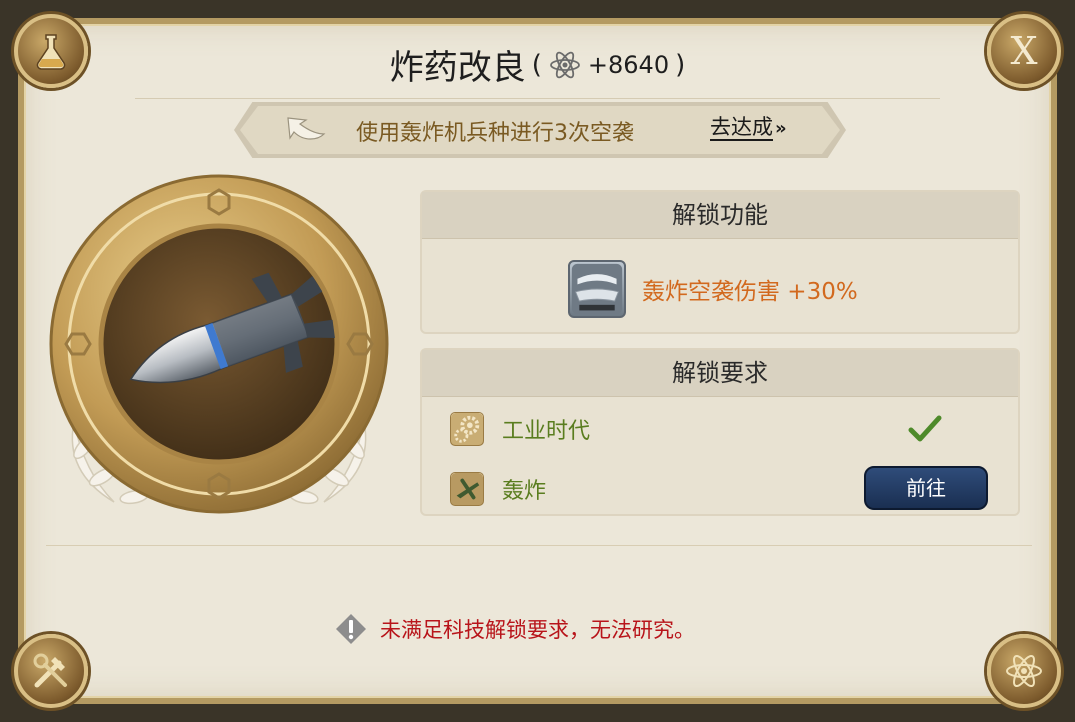 Image resolution: width=1075 pixels, height=722 pixels. I want to click on warning-message: 未满足科技解锁要求，无法研究。, so click(514, 629).